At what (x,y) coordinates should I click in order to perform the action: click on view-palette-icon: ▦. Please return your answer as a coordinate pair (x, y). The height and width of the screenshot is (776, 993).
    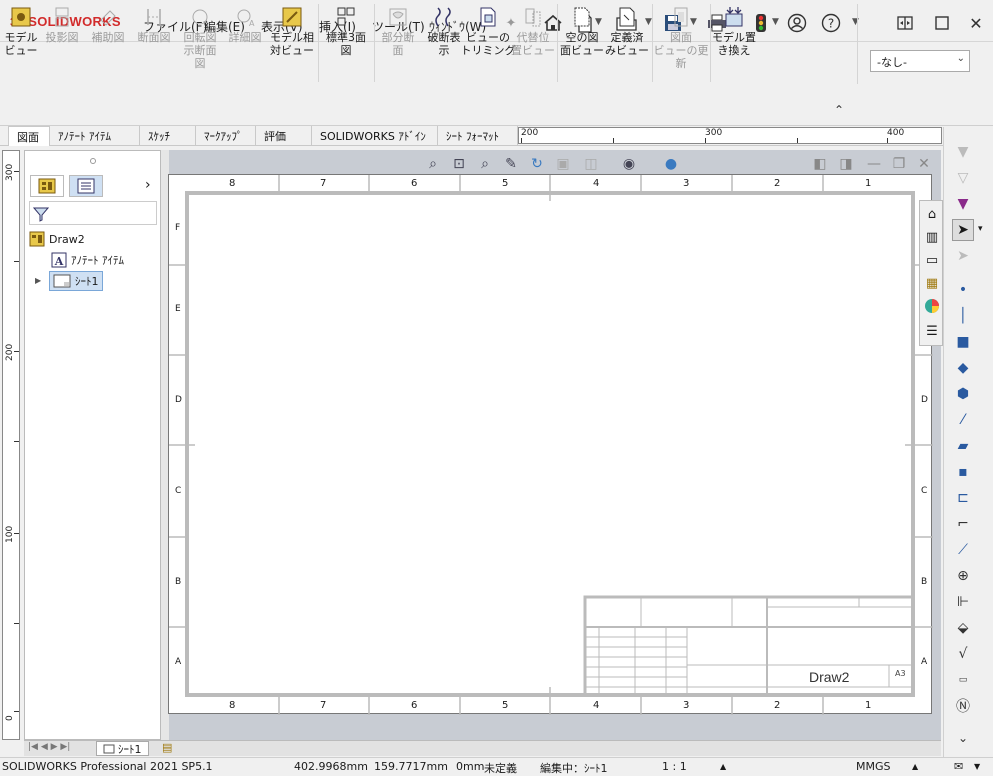
    Looking at the image, I should click on (932, 283).